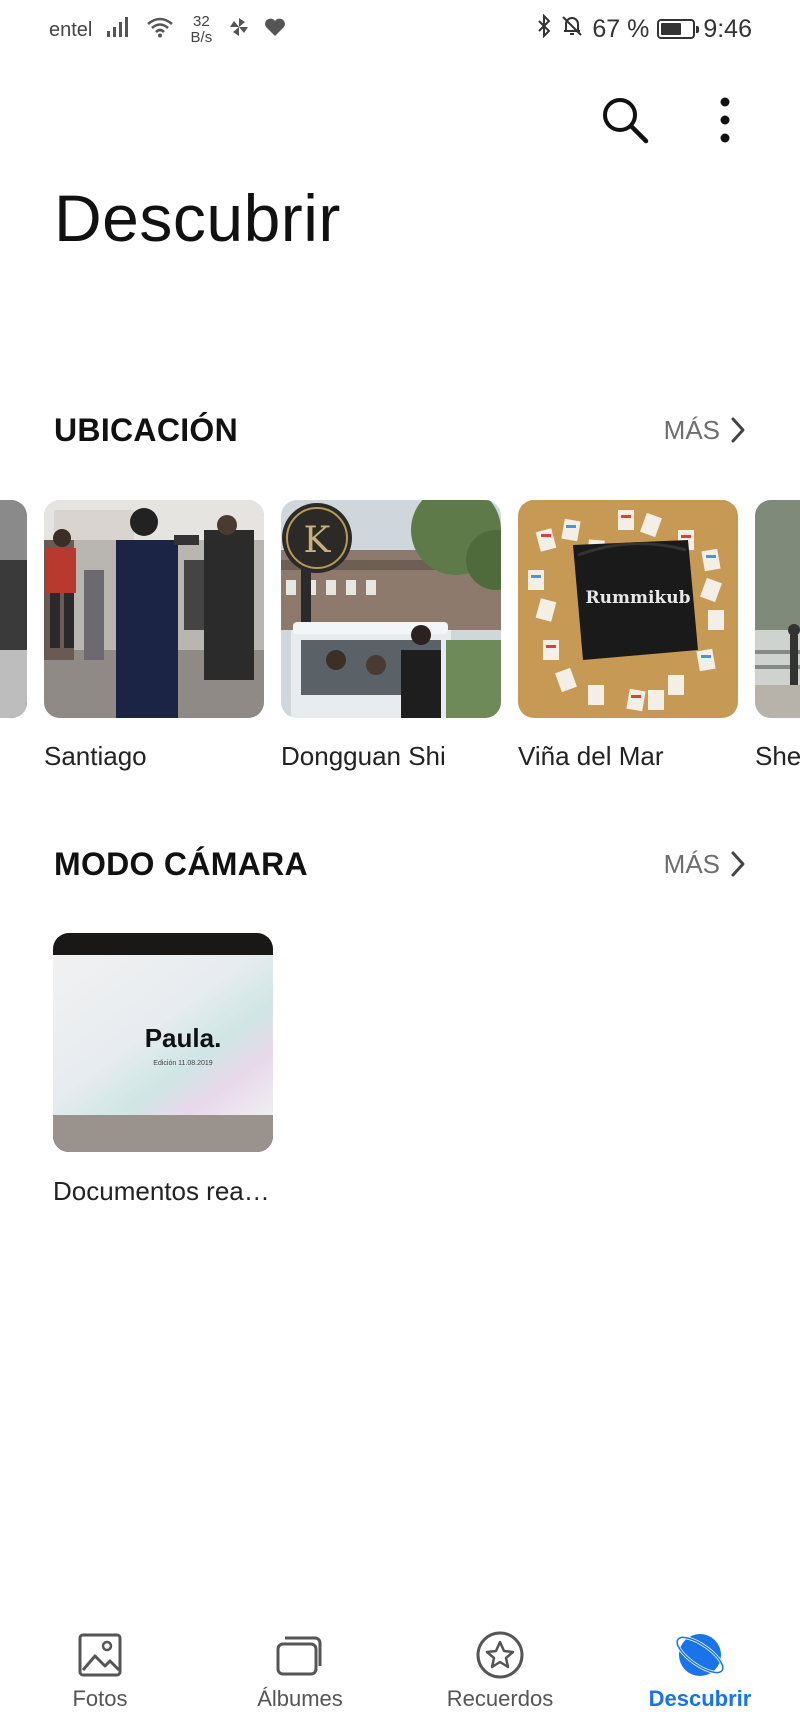 Image resolution: width=800 pixels, height=1733 pixels. I want to click on camera-section-title: MODO CÁMARA, so click(181, 863).